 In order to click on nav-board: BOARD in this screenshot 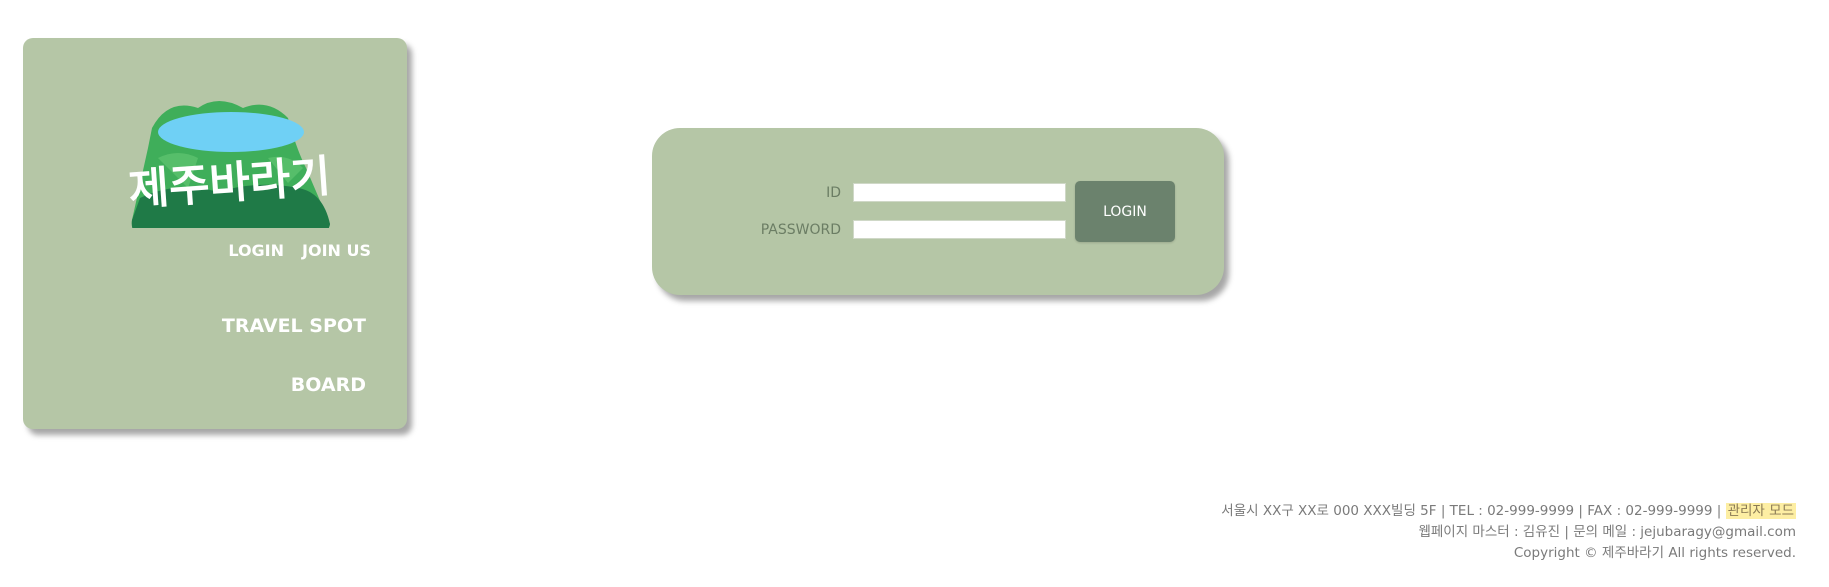, I will do `click(328, 385)`.